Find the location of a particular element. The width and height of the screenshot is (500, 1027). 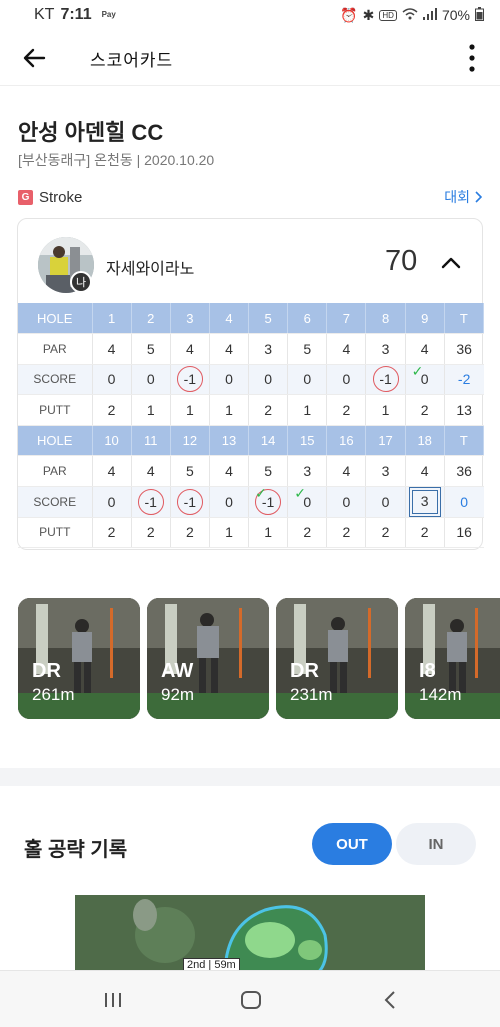

hole-map: 2nd | 59m is located at coordinates (250, 935).